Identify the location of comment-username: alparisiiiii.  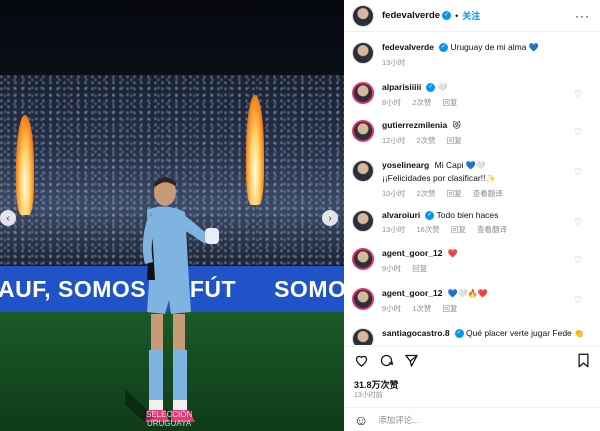
(401, 87).